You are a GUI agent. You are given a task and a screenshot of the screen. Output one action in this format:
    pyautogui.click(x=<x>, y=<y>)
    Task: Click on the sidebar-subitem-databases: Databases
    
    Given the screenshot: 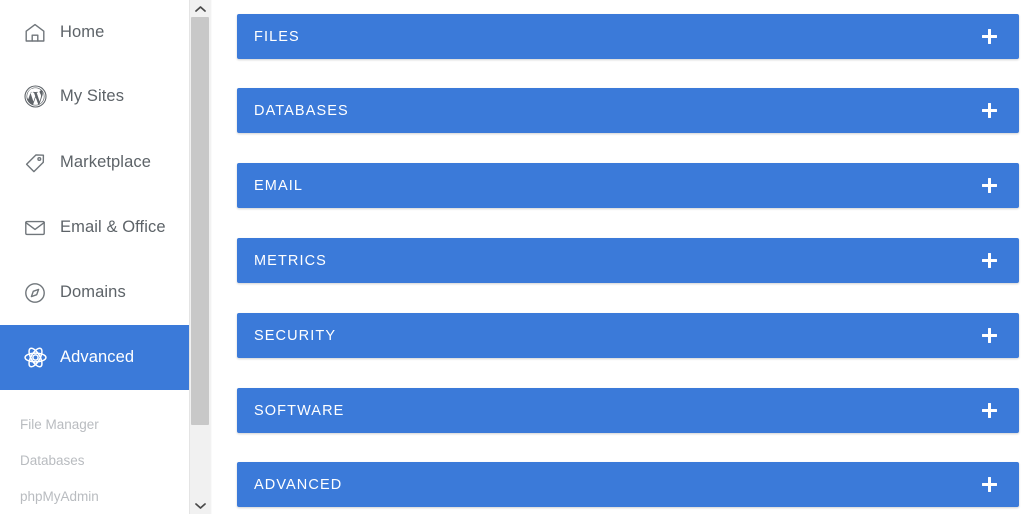 What is the action you would take?
    pyautogui.click(x=52, y=460)
    